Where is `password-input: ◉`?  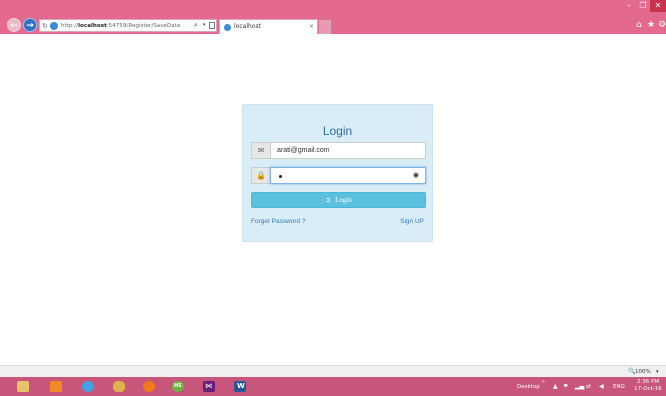
password-input: ◉ is located at coordinates (348, 175).